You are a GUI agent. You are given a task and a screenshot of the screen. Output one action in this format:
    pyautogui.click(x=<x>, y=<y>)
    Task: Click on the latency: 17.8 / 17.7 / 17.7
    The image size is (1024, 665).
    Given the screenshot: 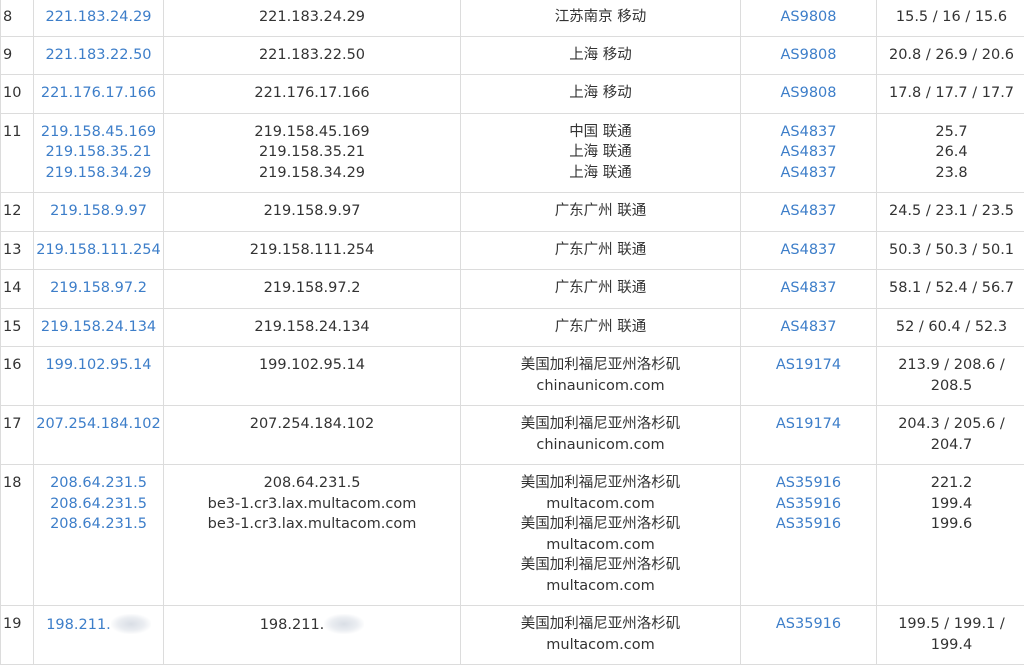 What is the action you would take?
    pyautogui.click(x=950, y=93)
    